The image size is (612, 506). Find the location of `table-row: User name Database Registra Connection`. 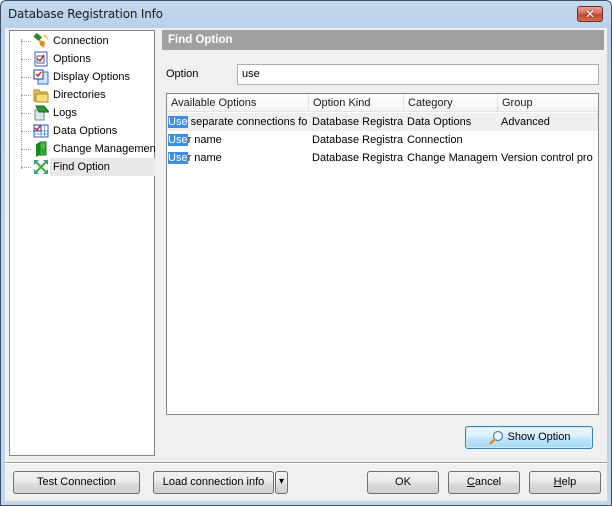

table-row: User name Database Registra Connection is located at coordinates (382, 140).